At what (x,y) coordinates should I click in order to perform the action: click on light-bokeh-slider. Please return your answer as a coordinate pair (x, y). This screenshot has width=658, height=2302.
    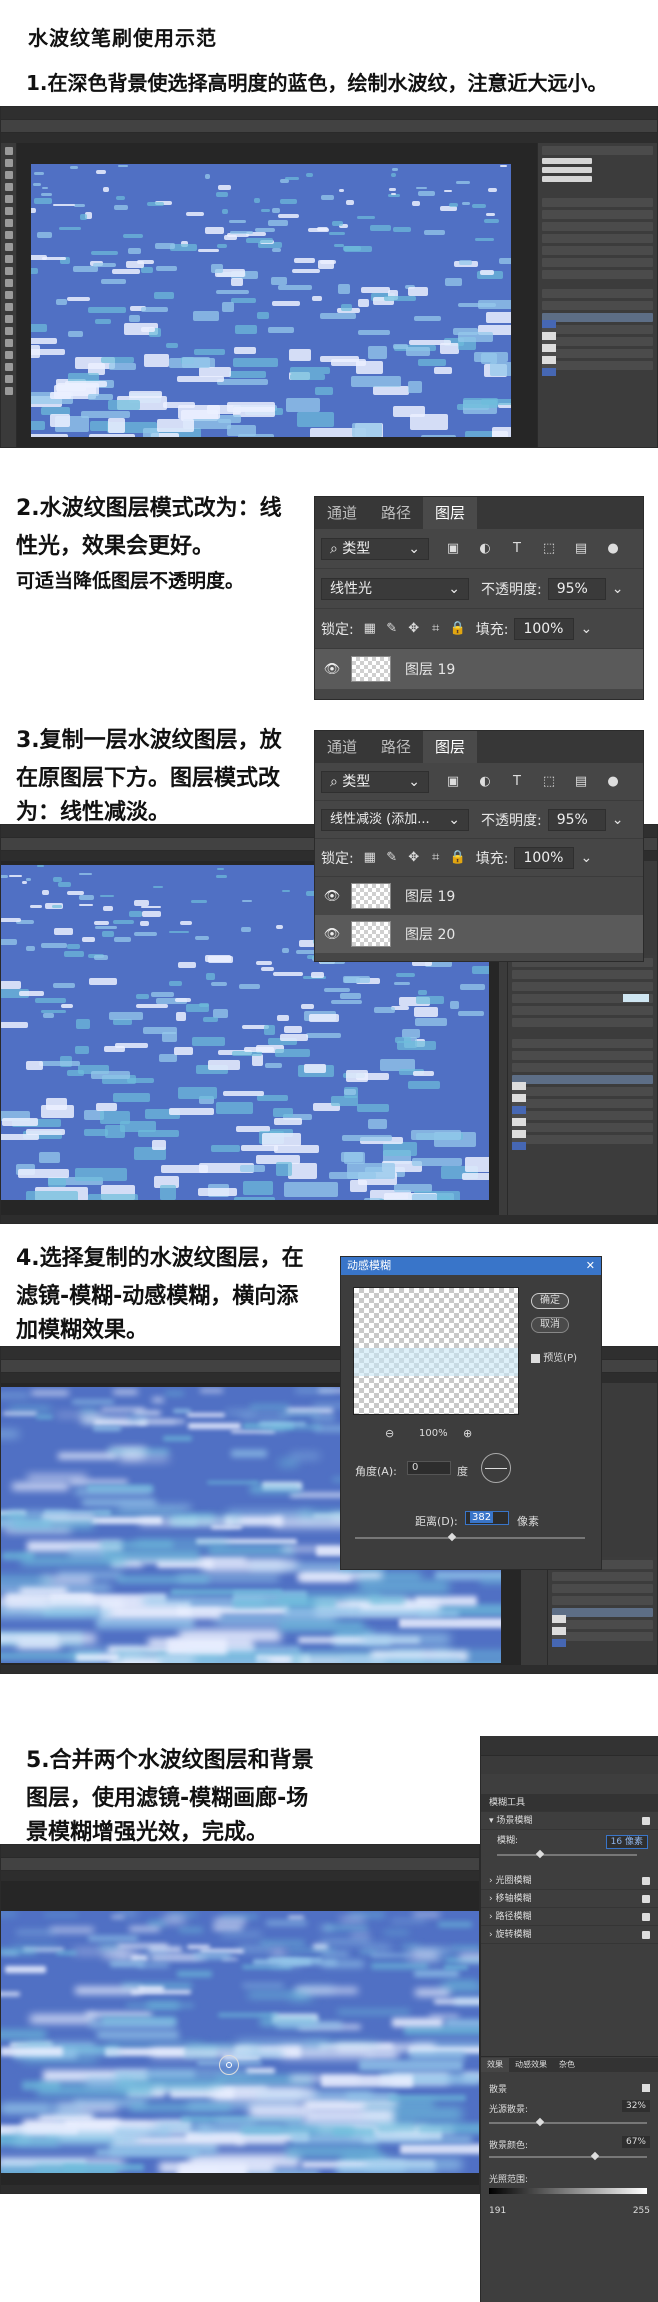
    Looking at the image, I should click on (568, 2123).